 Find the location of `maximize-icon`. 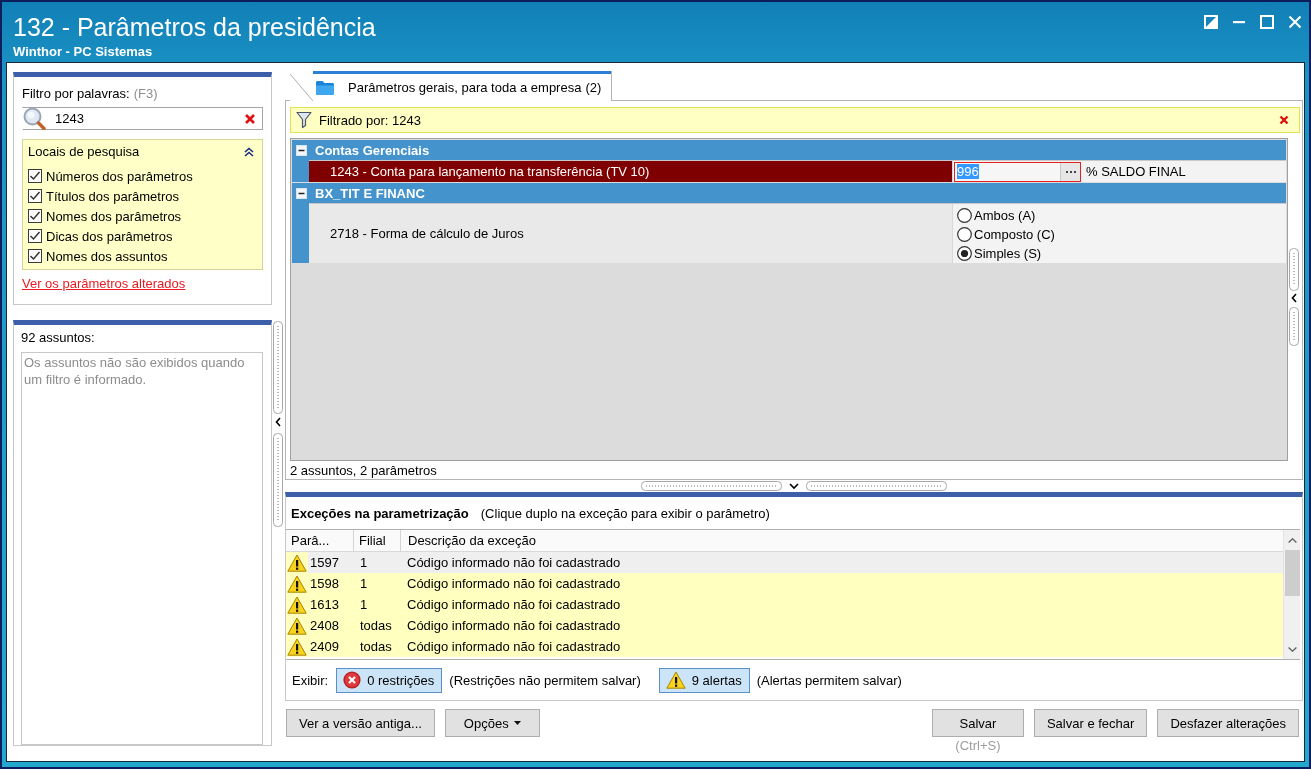

maximize-icon is located at coordinates (1267, 22).